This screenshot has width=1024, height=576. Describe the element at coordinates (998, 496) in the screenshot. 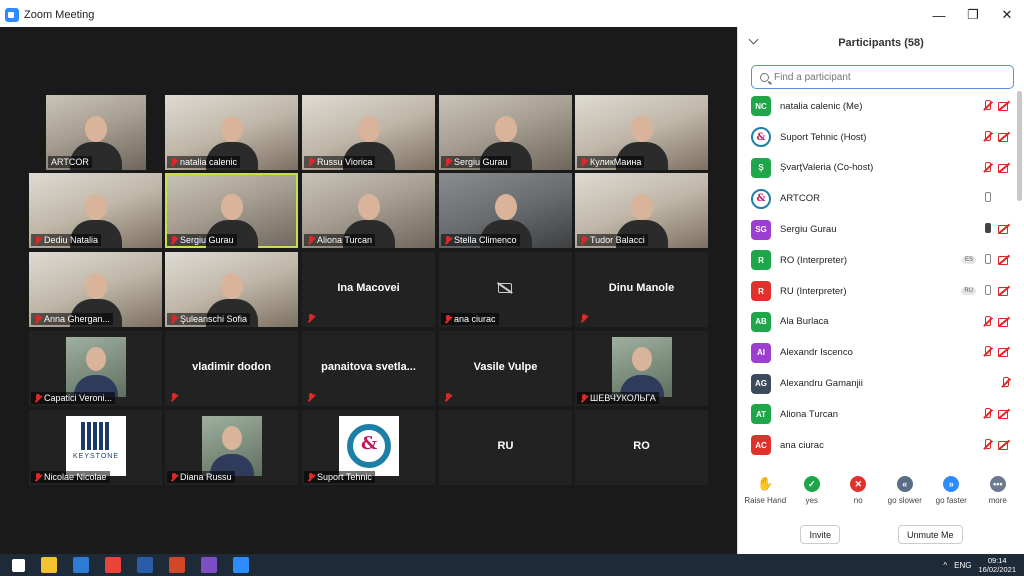

I see `reaction-more: ••• more` at that location.